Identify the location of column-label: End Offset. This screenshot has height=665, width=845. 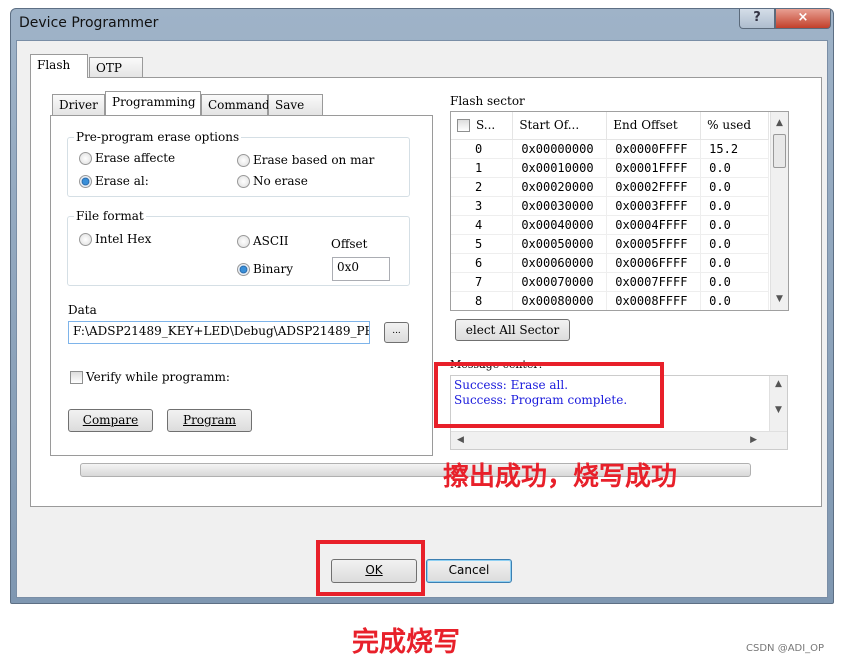
(645, 125).